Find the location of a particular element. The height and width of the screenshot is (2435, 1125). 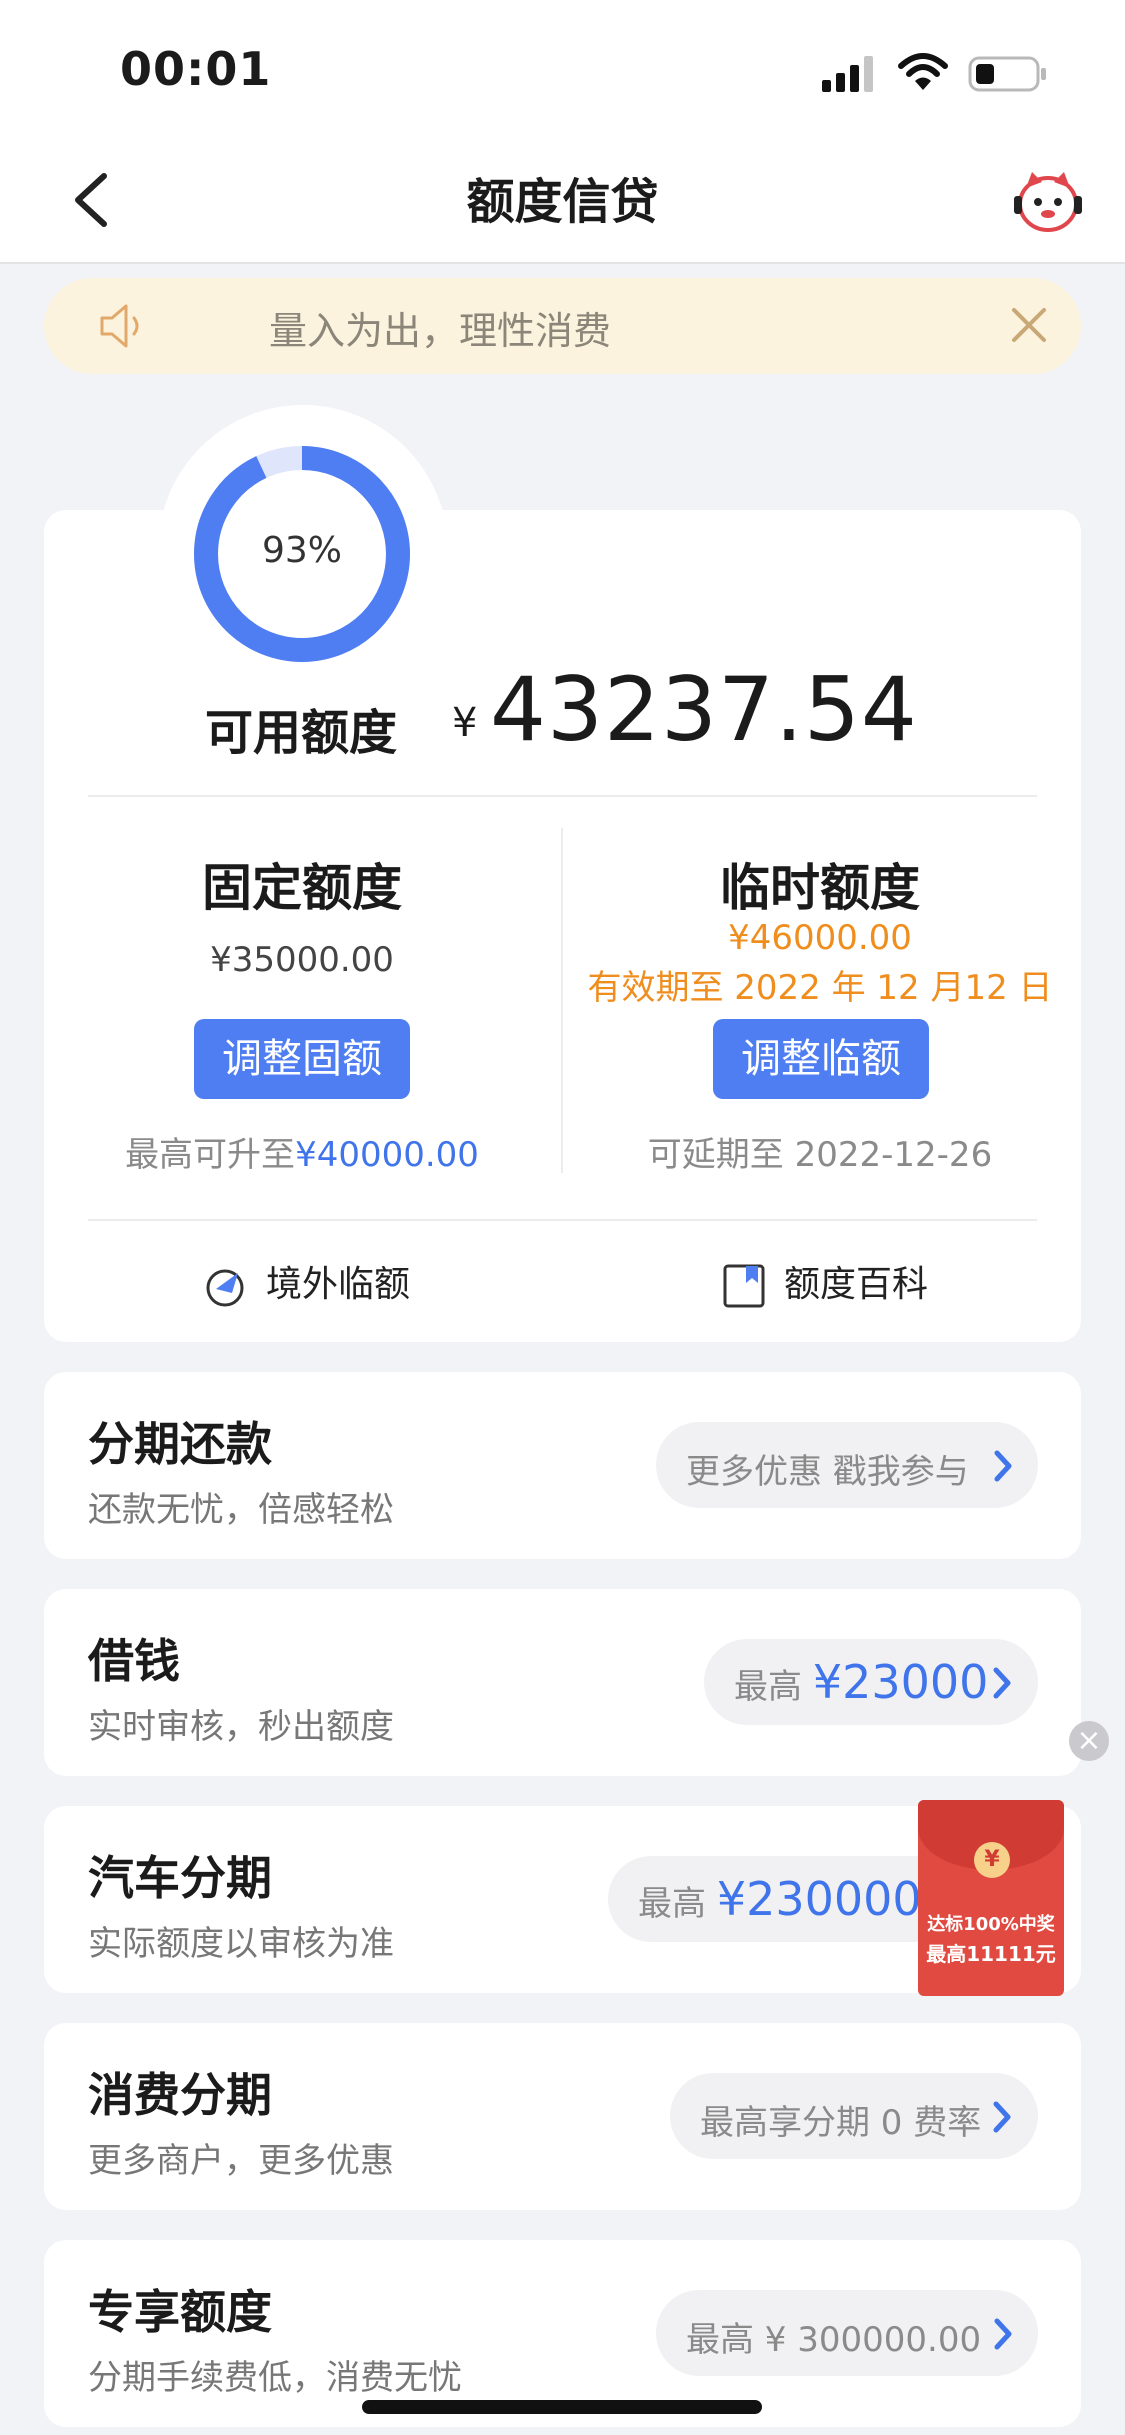

overseas-link: 境外临额 is located at coordinates (306, 1282).